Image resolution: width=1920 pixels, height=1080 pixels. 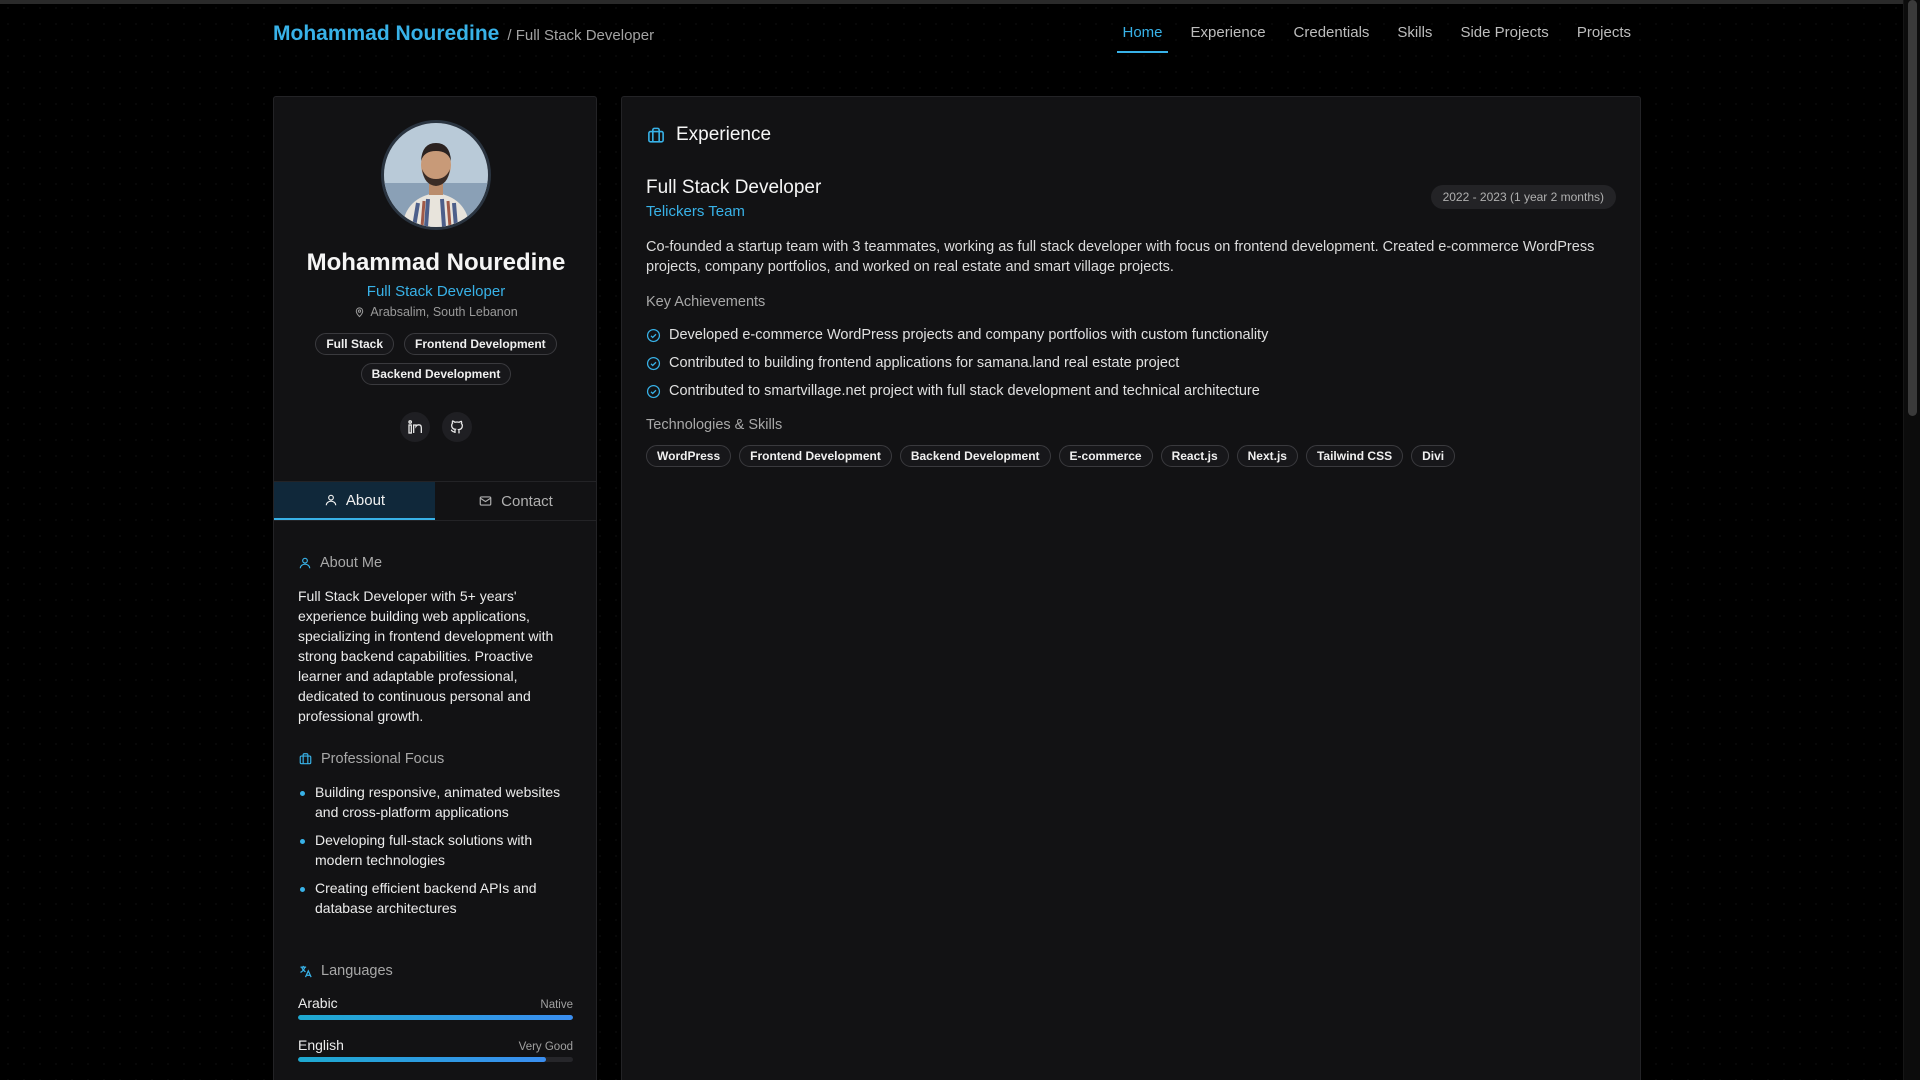 I want to click on about-me-heading-text: About Me, so click(x=351, y=563).